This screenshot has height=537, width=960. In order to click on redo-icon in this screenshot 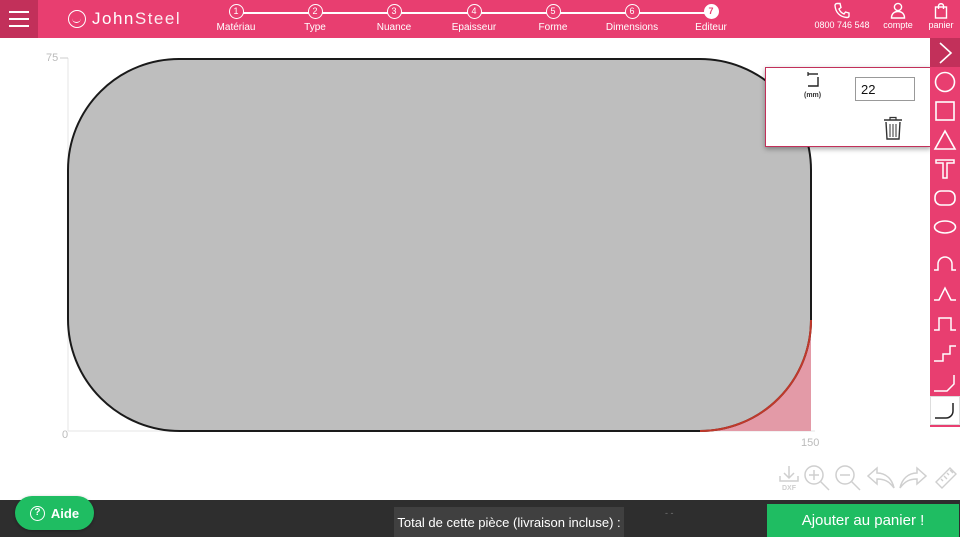, I will do `click(913, 477)`.